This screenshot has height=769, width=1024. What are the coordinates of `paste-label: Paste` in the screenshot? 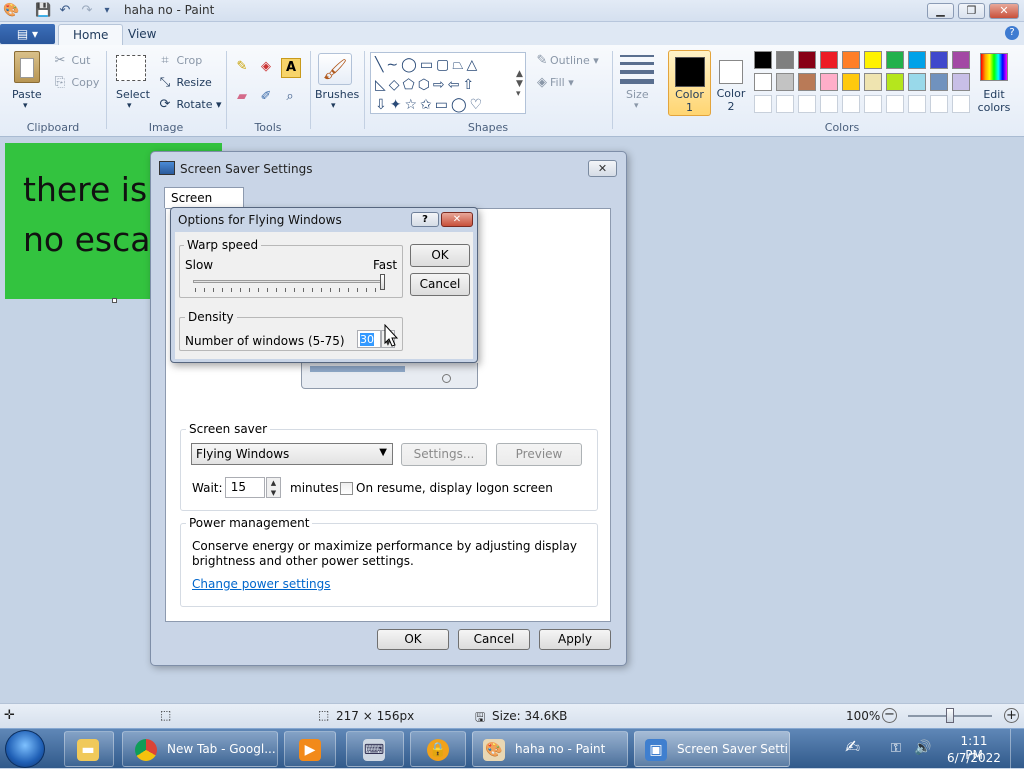 It's located at (27, 94).